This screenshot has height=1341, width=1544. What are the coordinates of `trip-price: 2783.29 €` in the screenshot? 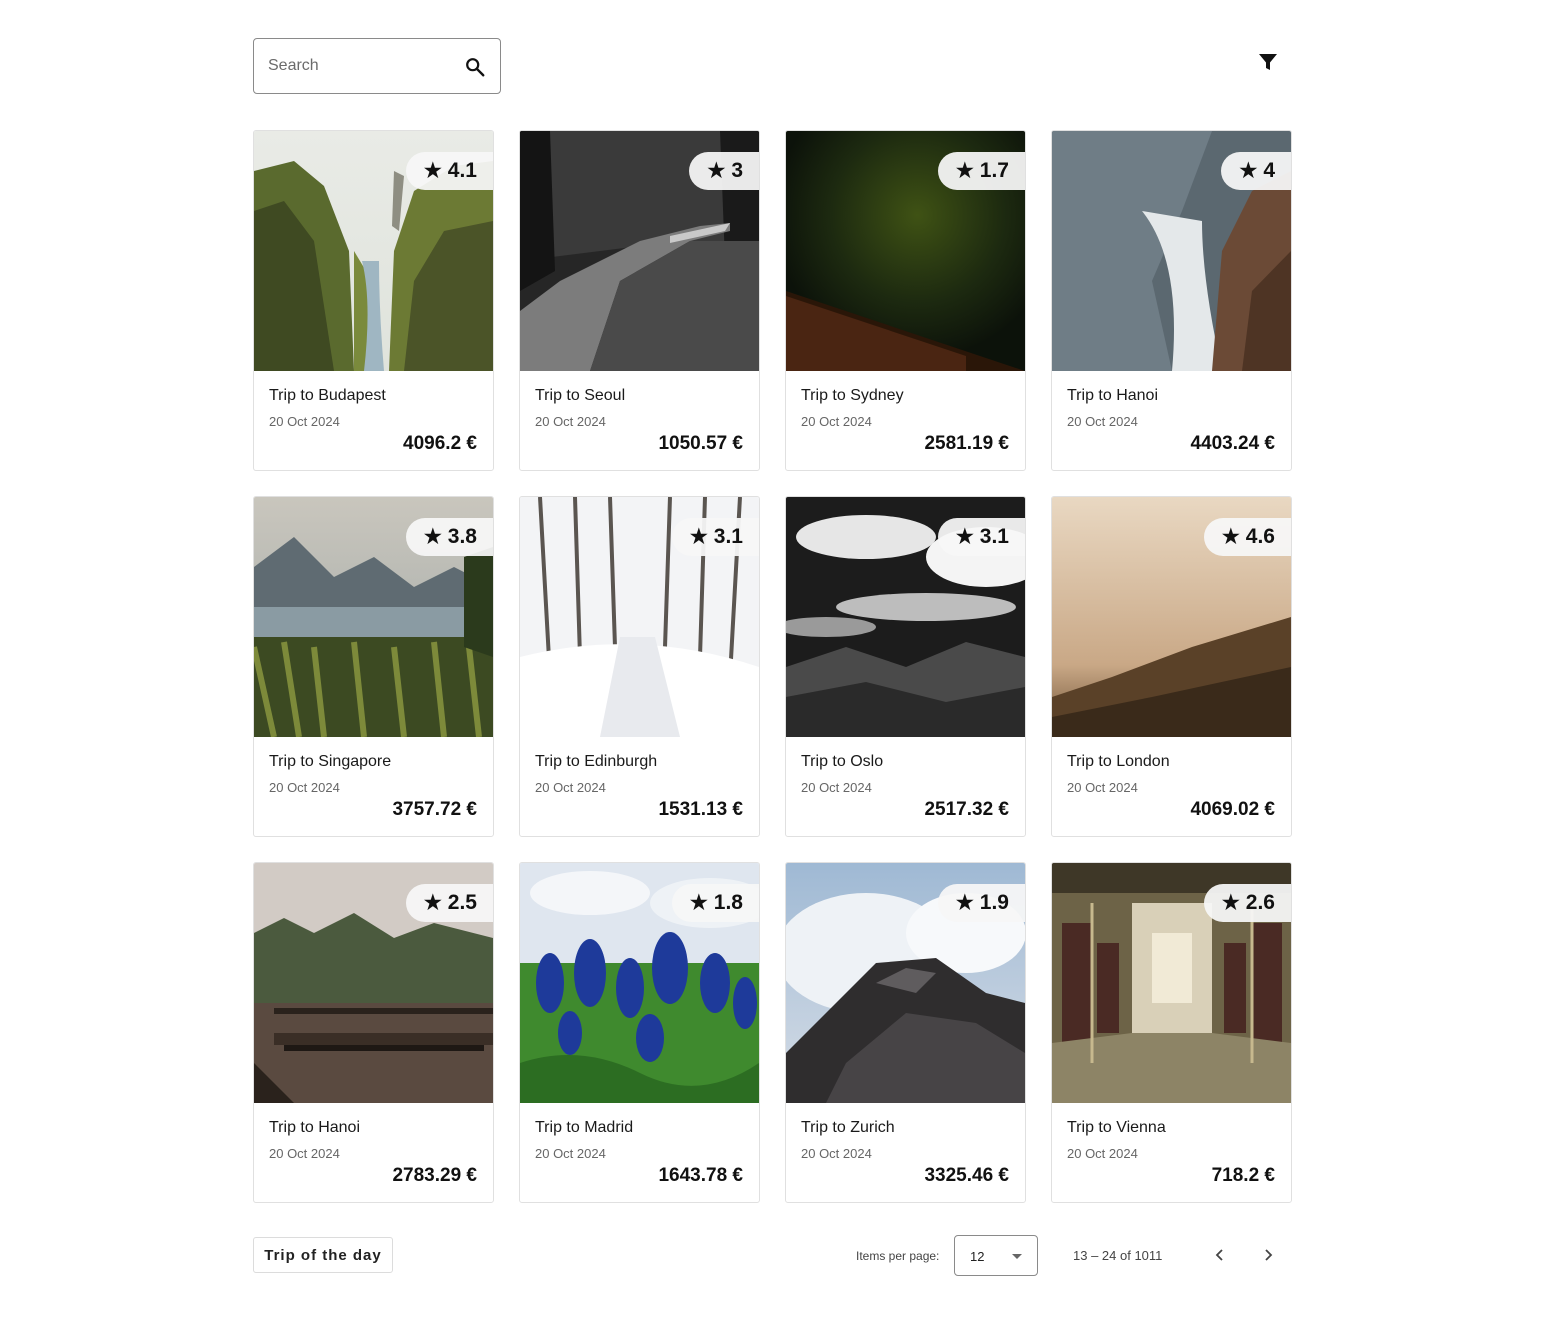 It's located at (434, 1175).